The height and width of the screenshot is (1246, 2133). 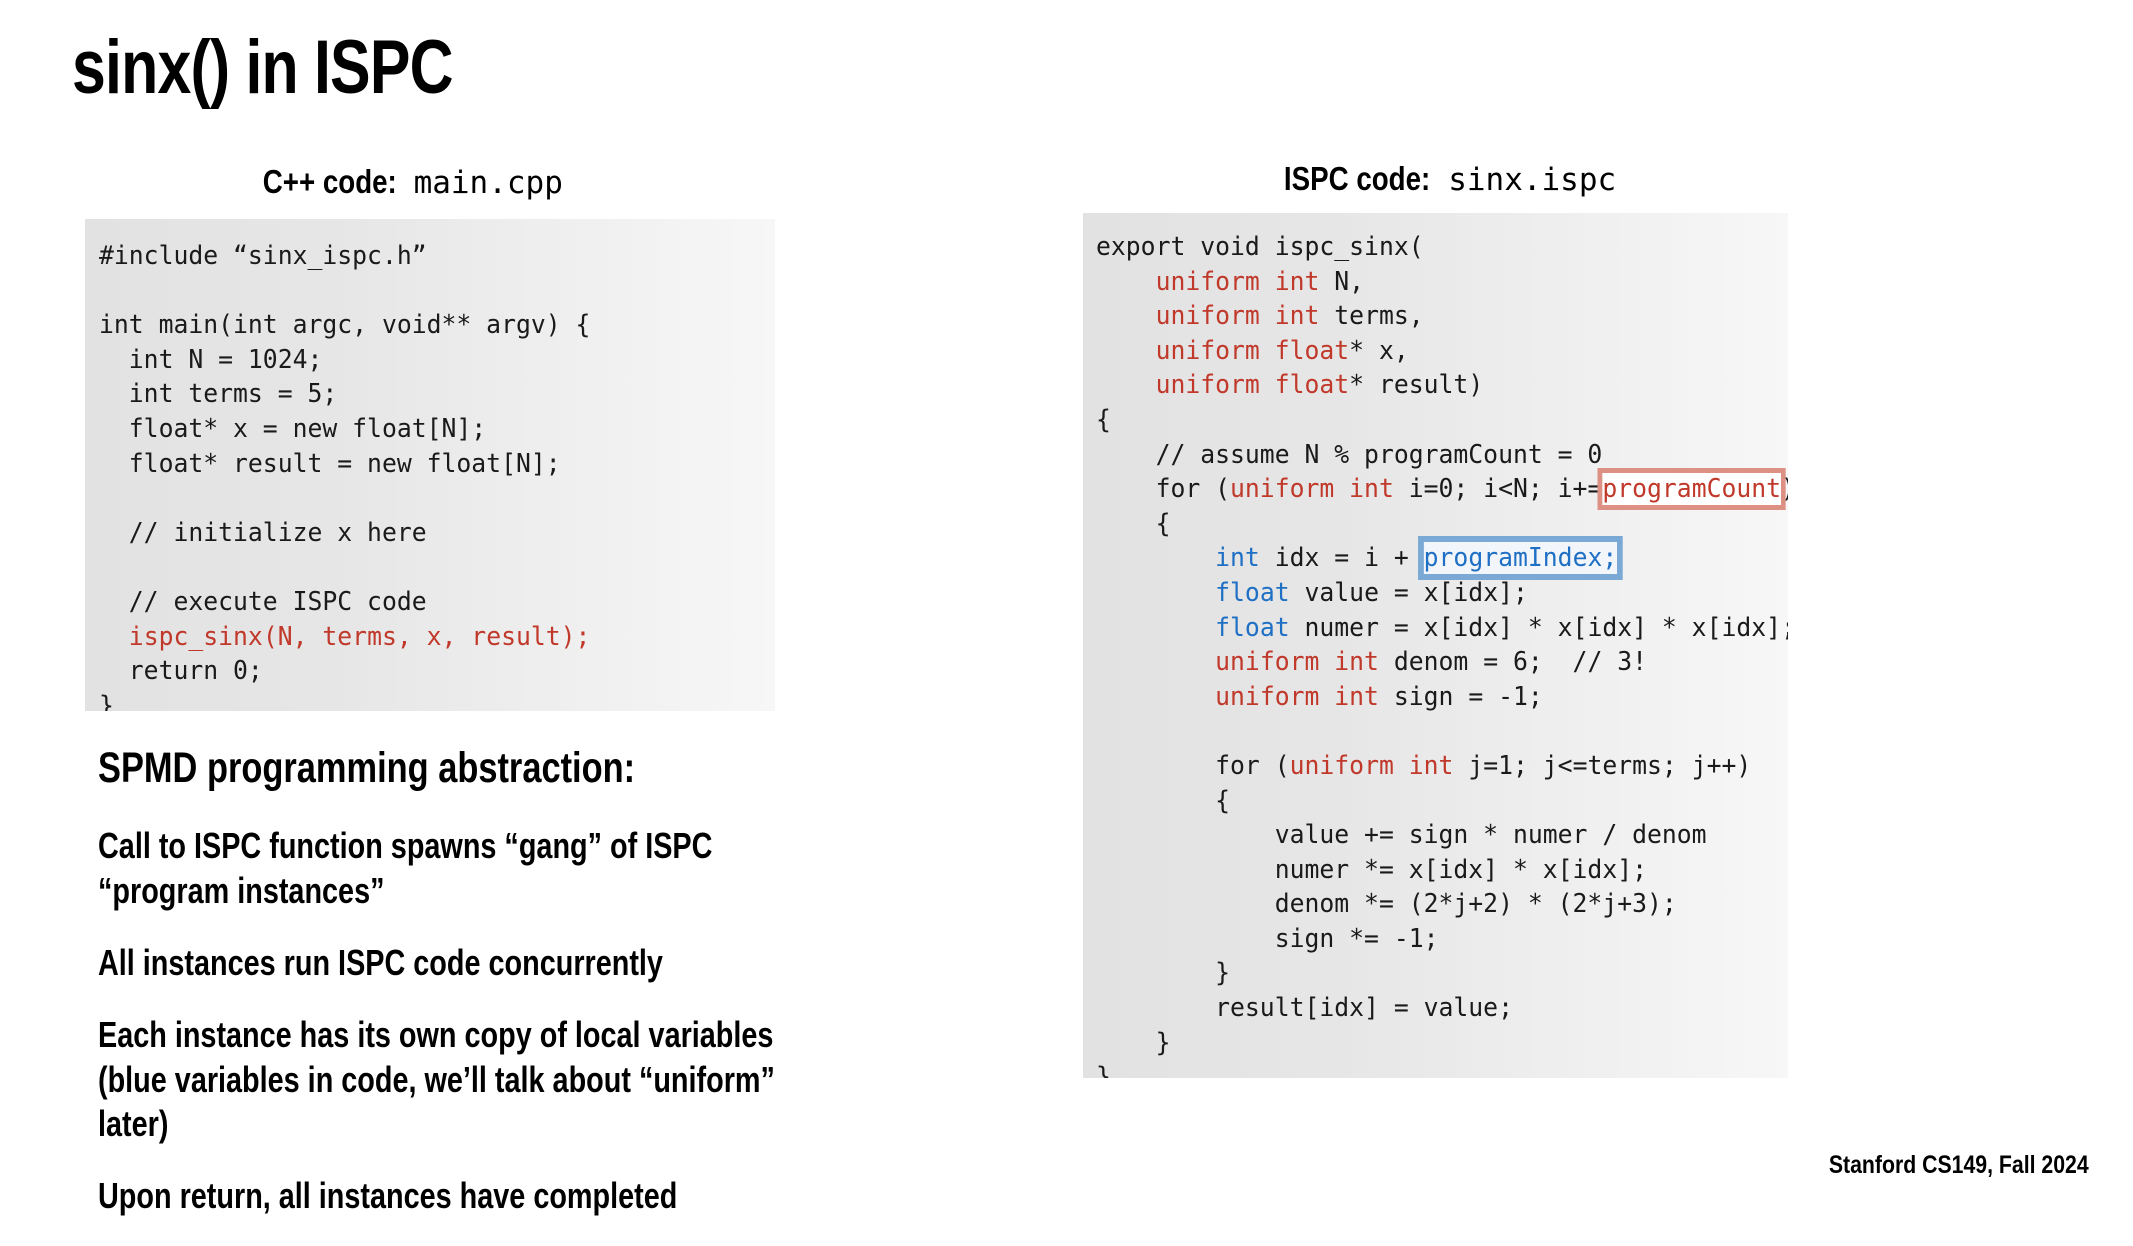 I want to click on ispc-line-open-brace-2: {, so click(x=1133, y=523).